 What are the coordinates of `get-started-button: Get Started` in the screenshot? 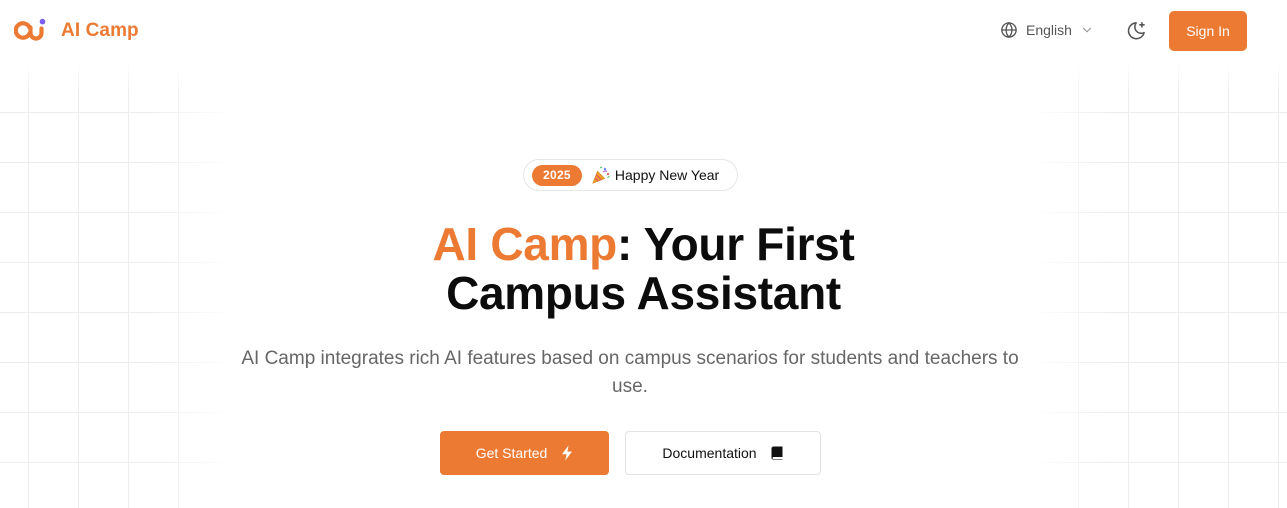 It's located at (524, 453).